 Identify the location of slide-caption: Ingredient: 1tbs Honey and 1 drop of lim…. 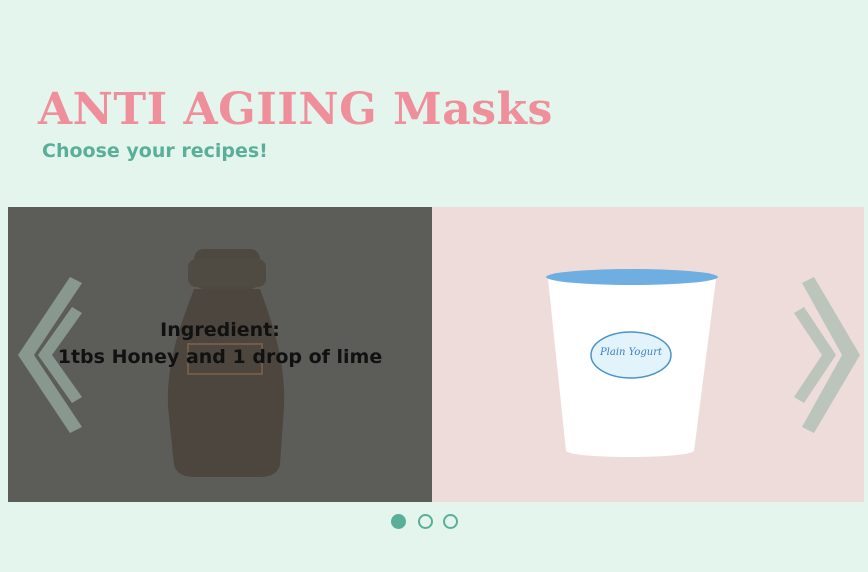
(220, 344).